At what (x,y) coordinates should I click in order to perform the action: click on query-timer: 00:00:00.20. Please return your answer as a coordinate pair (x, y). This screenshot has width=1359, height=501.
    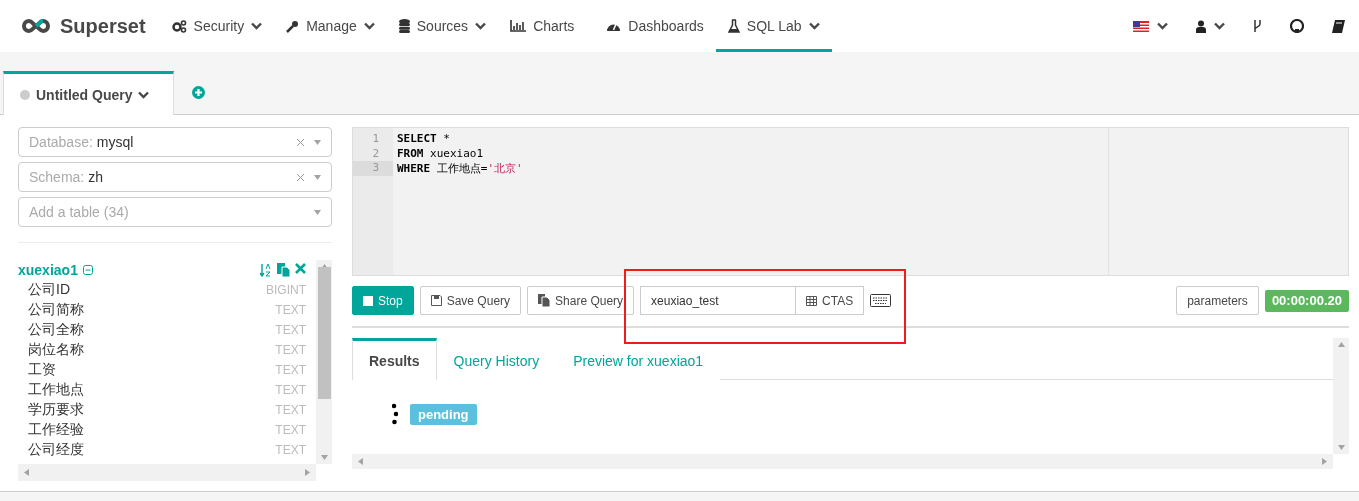
    Looking at the image, I should click on (1306, 300).